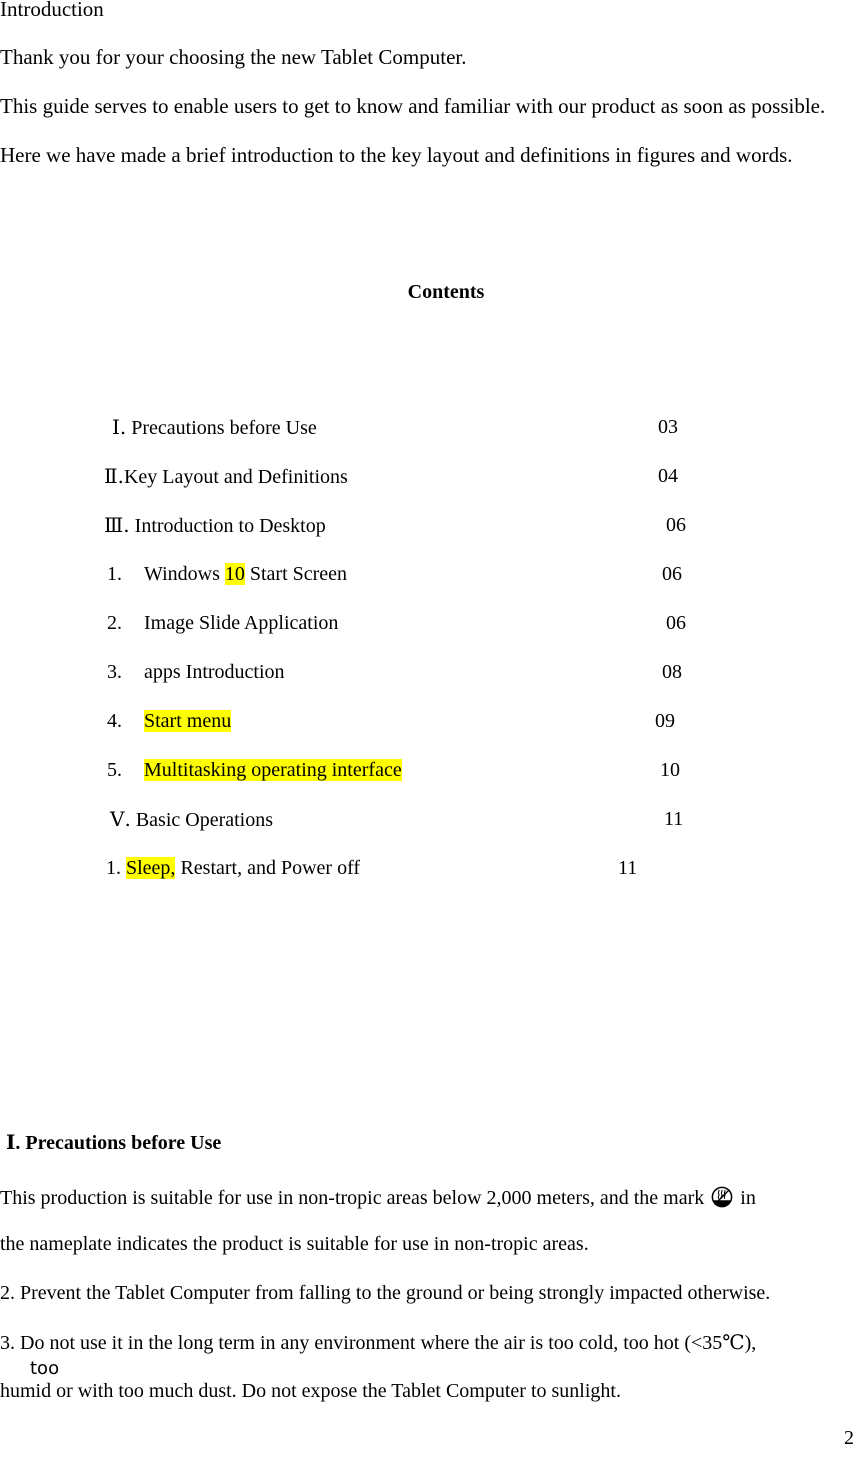 This screenshot has width=864, height=1457. What do you see at coordinates (235, 477) in the screenshot?
I see `toc-entry-label: Key Layout and Definitions` at bounding box center [235, 477].